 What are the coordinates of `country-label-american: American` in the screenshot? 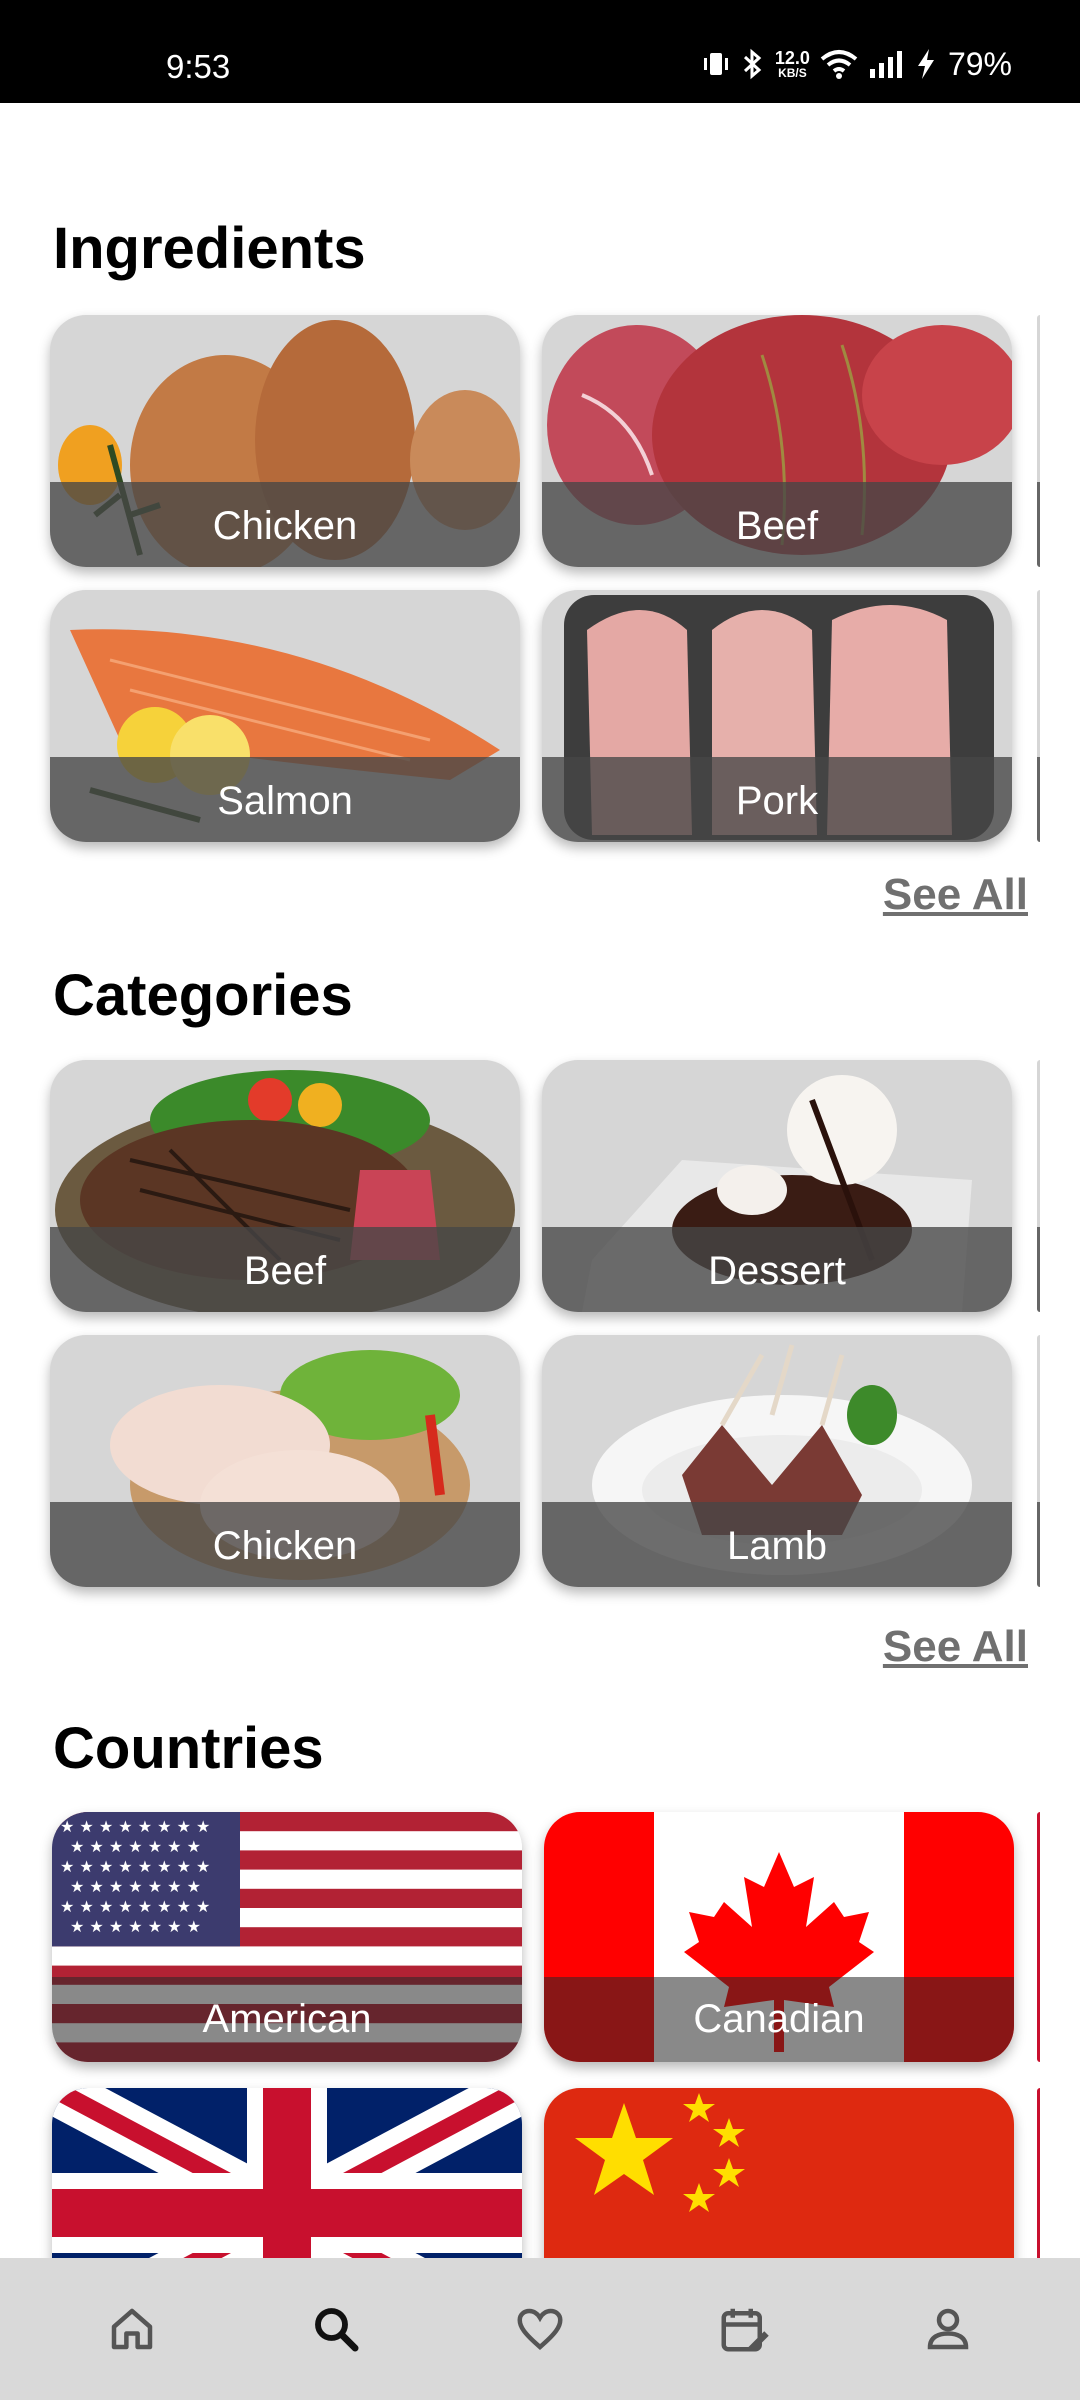 It's located at (287, 2019).